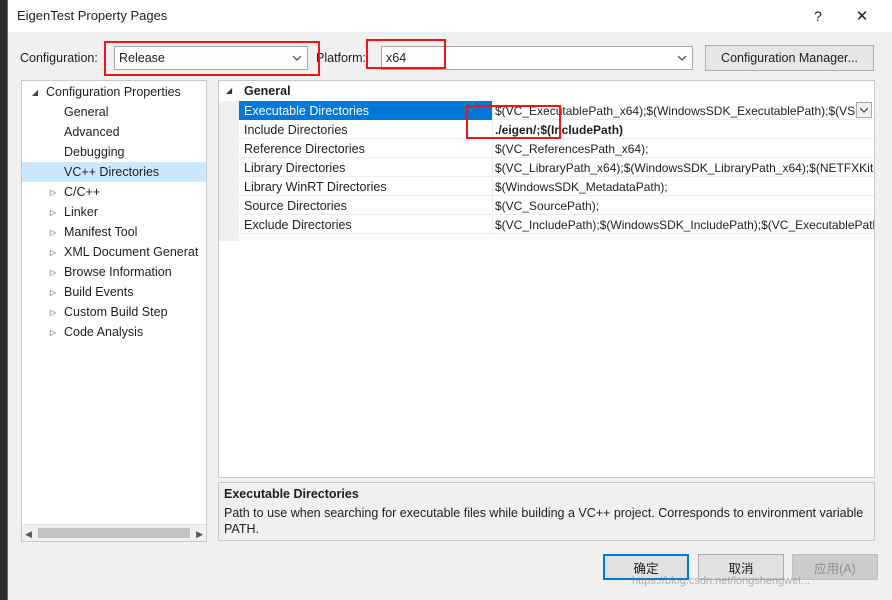  What do you see at coordinates (366, 205) in the screenshot?
I see `property-name: Source Directories` at bounding box center [366, 205].